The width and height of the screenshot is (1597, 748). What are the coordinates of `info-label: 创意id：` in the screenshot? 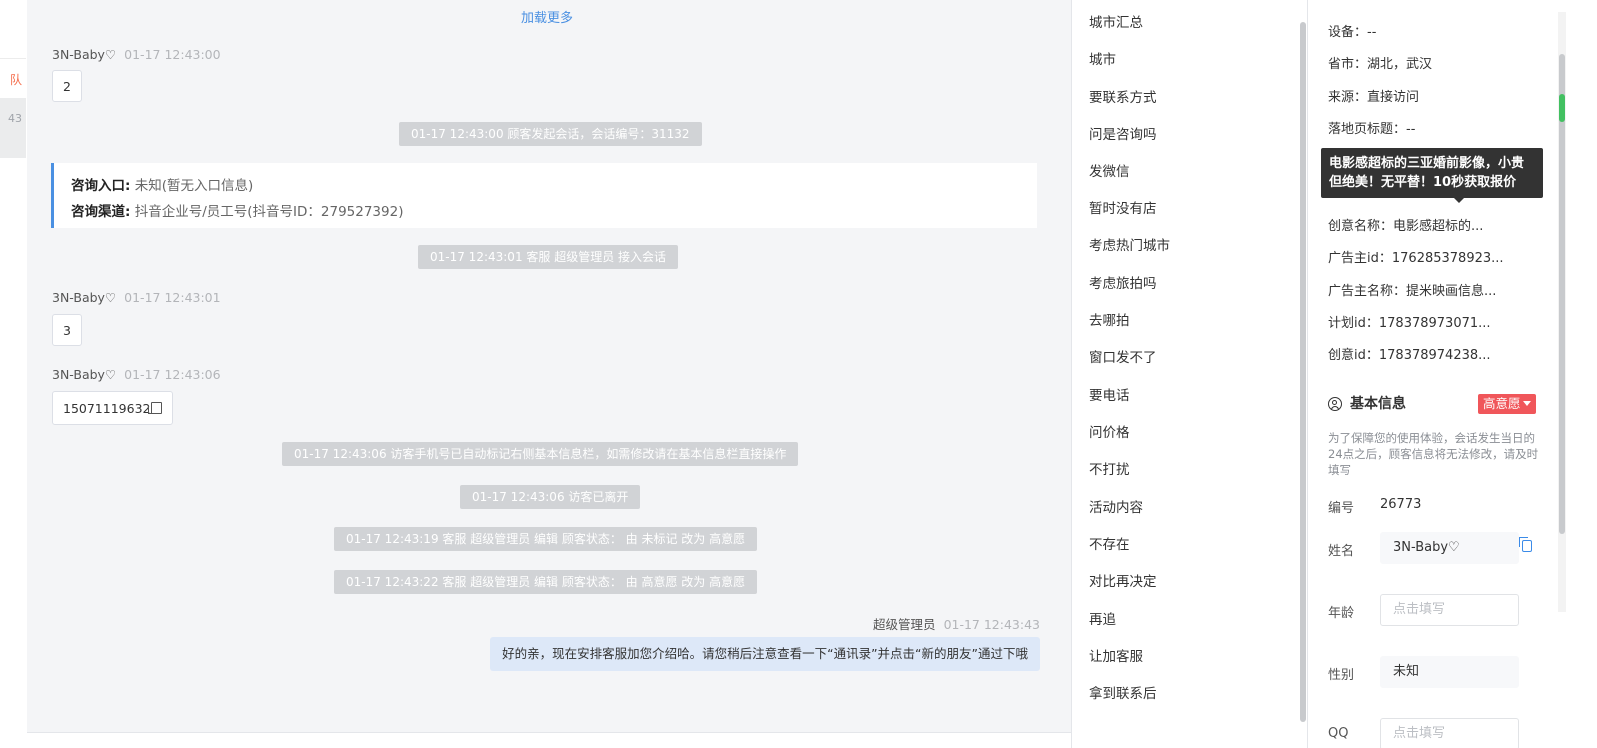 It's located at (1353, 355).